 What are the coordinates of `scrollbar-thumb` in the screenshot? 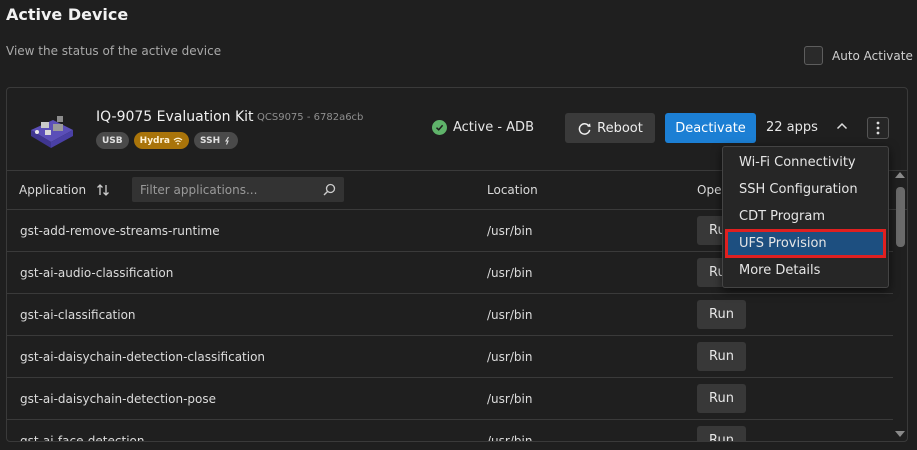 It's located at (900, 217).